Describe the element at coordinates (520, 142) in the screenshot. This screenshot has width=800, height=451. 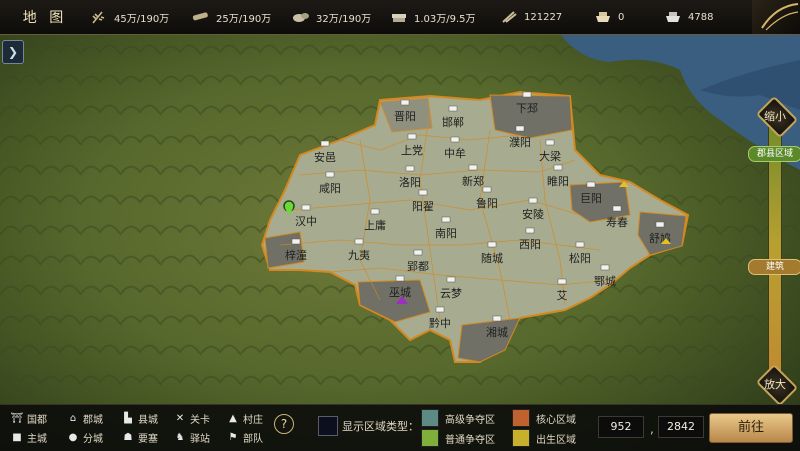
I see `map-region-label: 濮阳` at that location.